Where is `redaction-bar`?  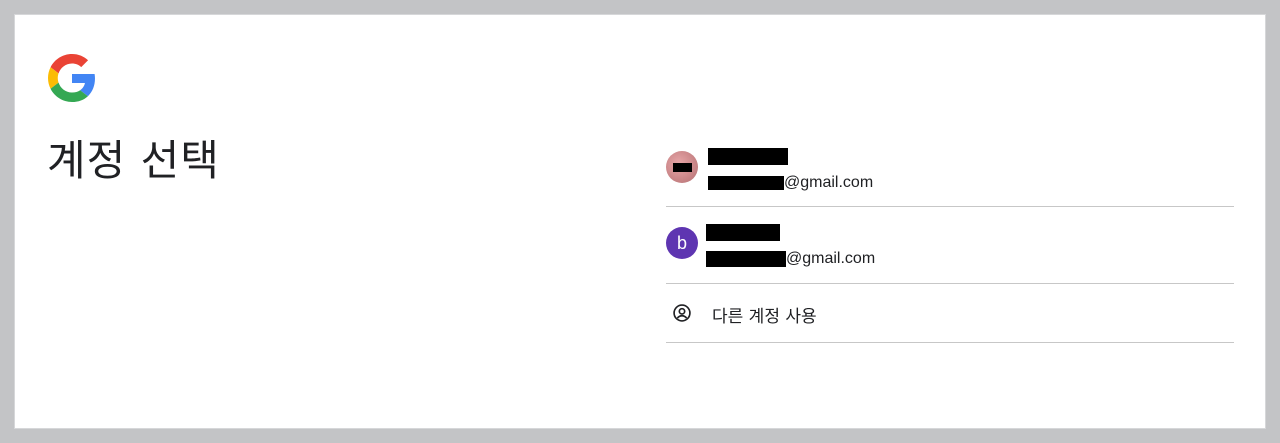
redaction-bar is located at coordinates (682, 167).